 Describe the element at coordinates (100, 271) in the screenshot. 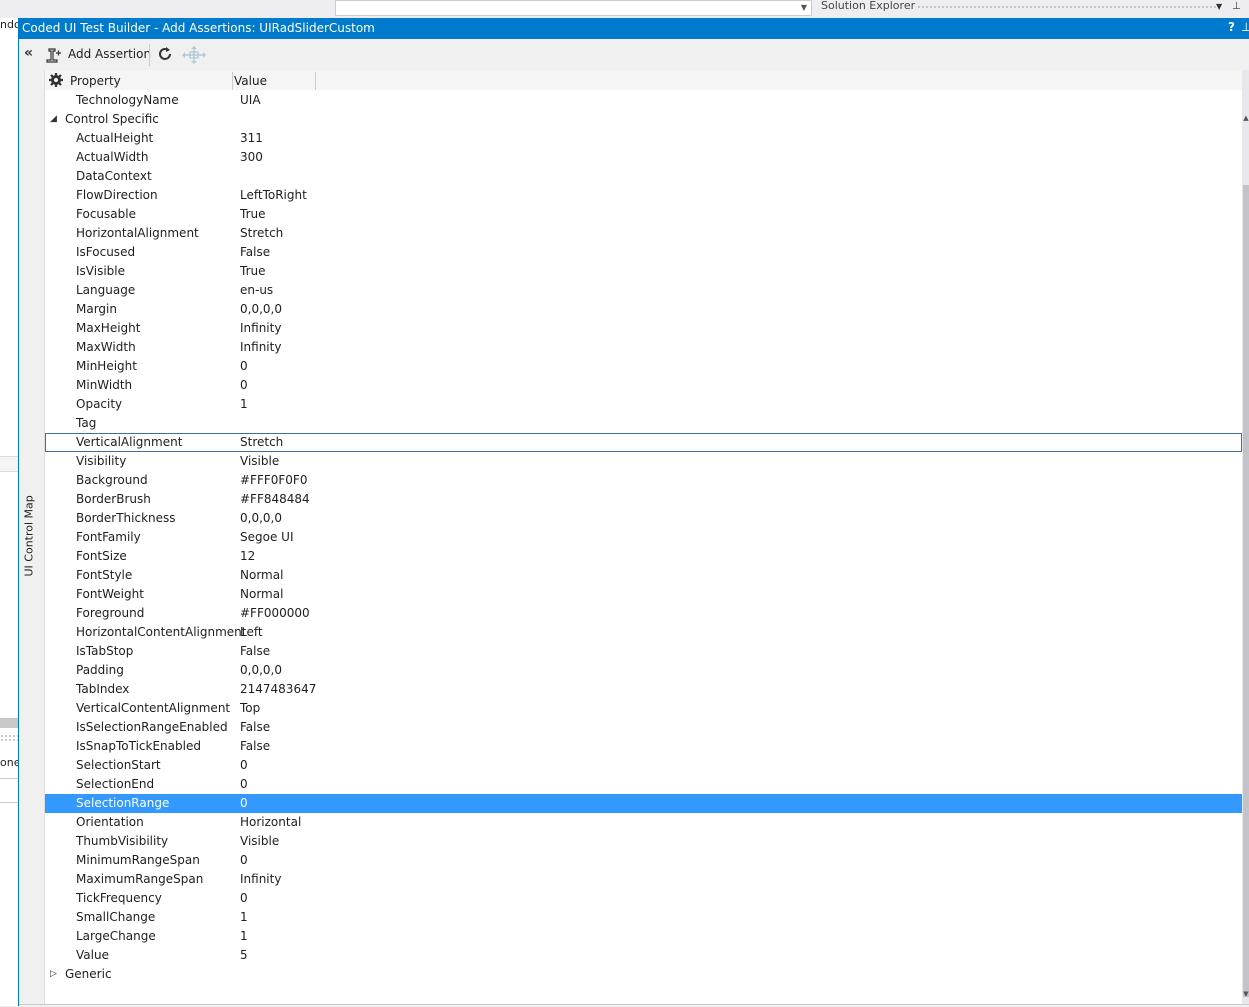

I see `property-name: IsVisible` at that location.